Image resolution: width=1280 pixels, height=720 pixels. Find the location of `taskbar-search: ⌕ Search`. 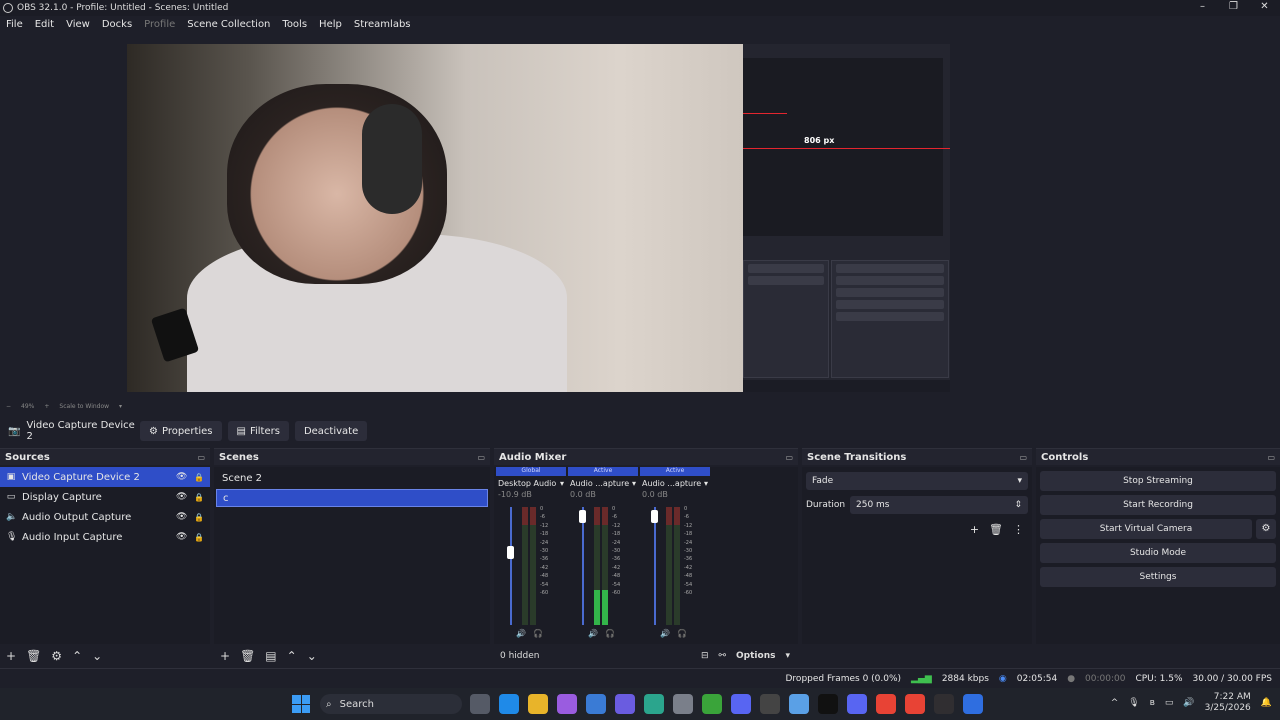

taskbar-search: ⌕ Search is located at coordinates (391, 704).